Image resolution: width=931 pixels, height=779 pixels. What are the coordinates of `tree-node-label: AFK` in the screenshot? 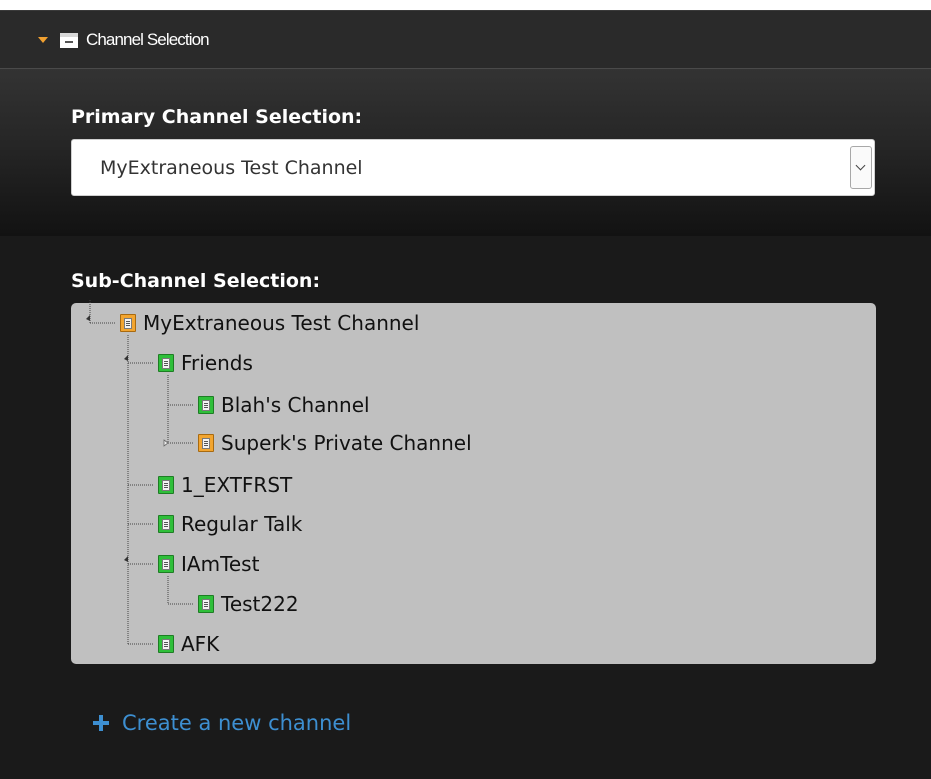 It's located at (200, 644).